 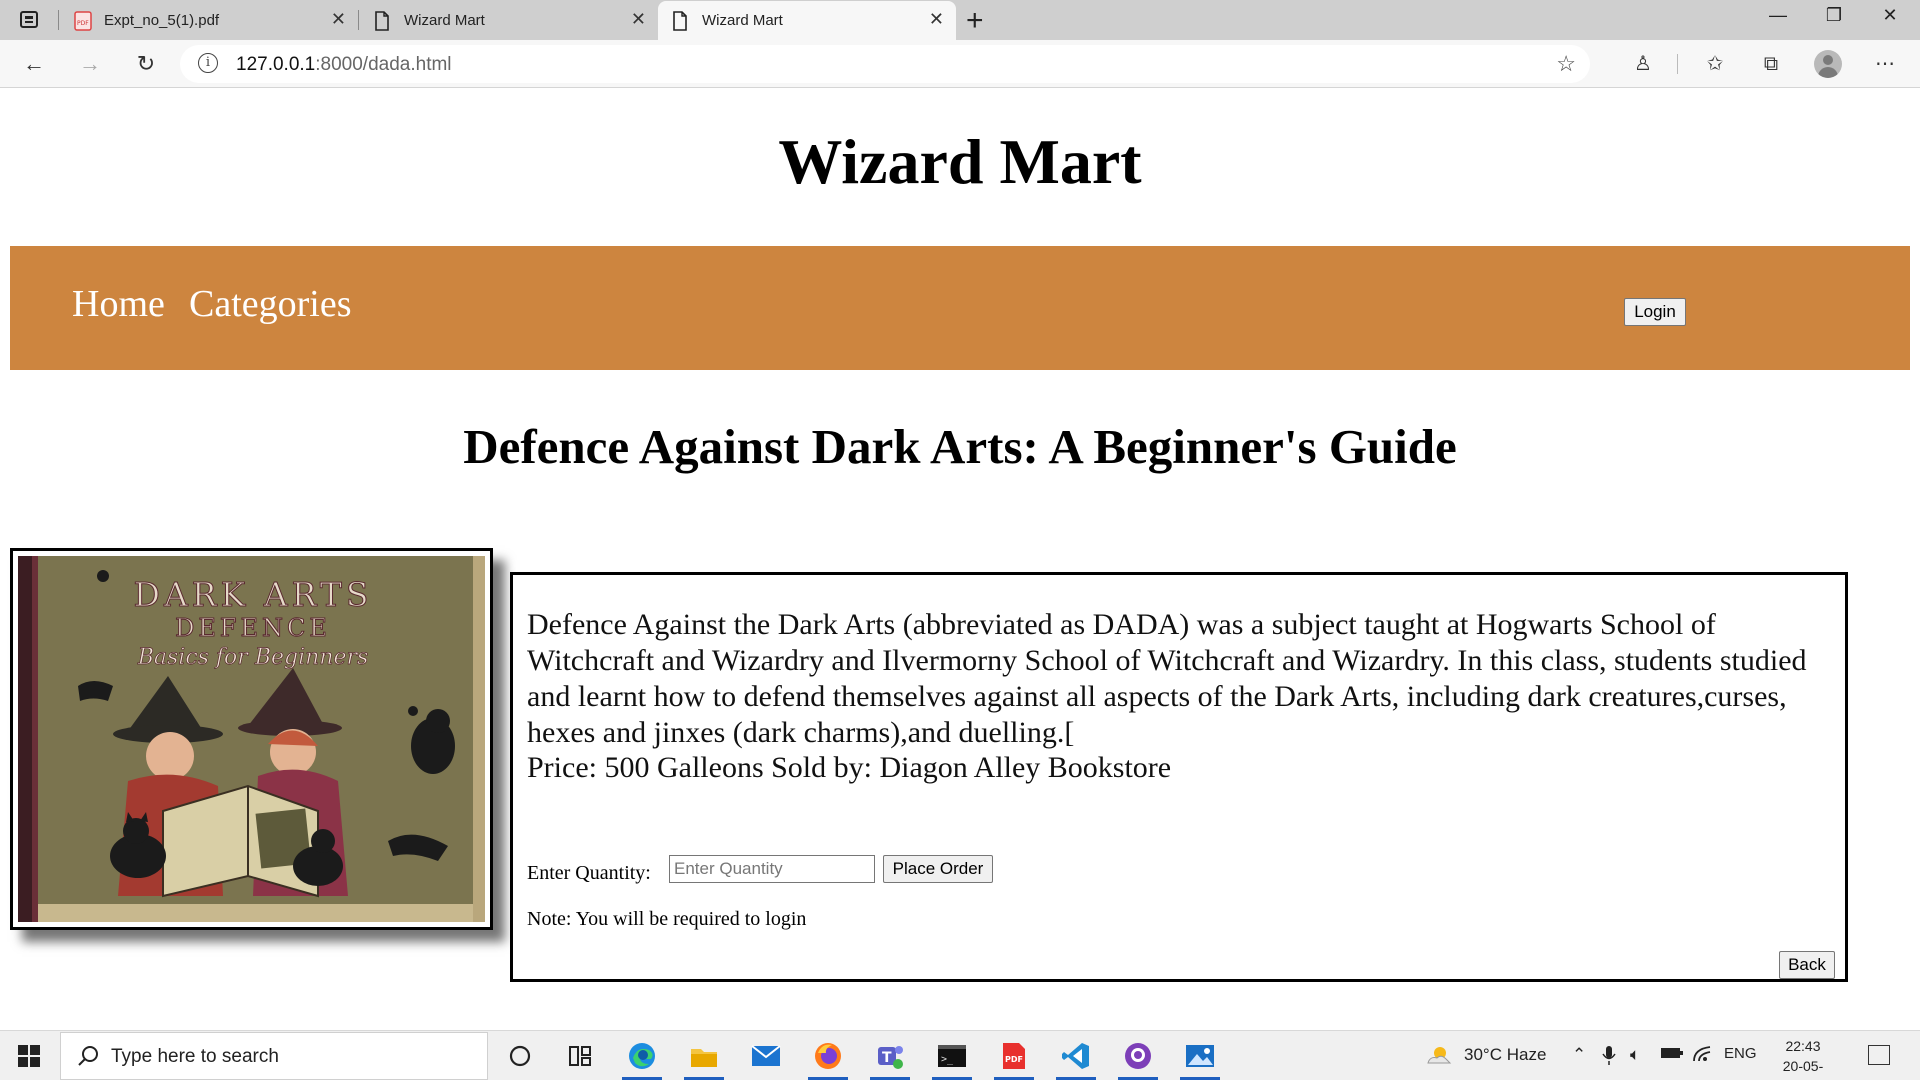 I want to click on mail-icon, so click(x=766, y=1056).